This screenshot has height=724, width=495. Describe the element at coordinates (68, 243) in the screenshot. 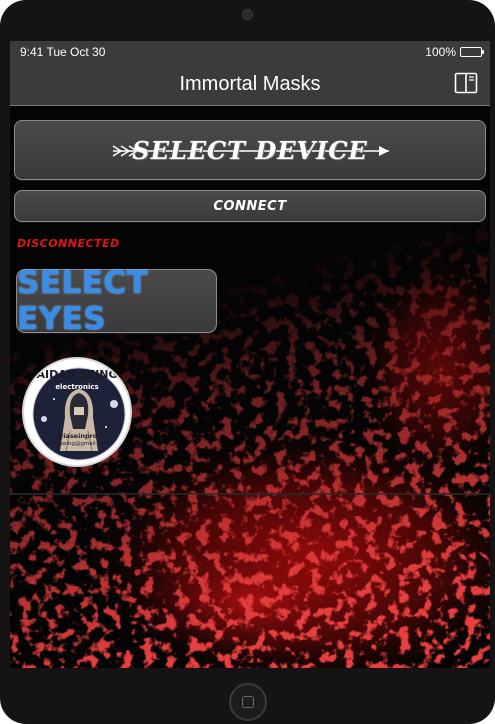

I see `connection-status-label: DISCONNECTED` at that location.